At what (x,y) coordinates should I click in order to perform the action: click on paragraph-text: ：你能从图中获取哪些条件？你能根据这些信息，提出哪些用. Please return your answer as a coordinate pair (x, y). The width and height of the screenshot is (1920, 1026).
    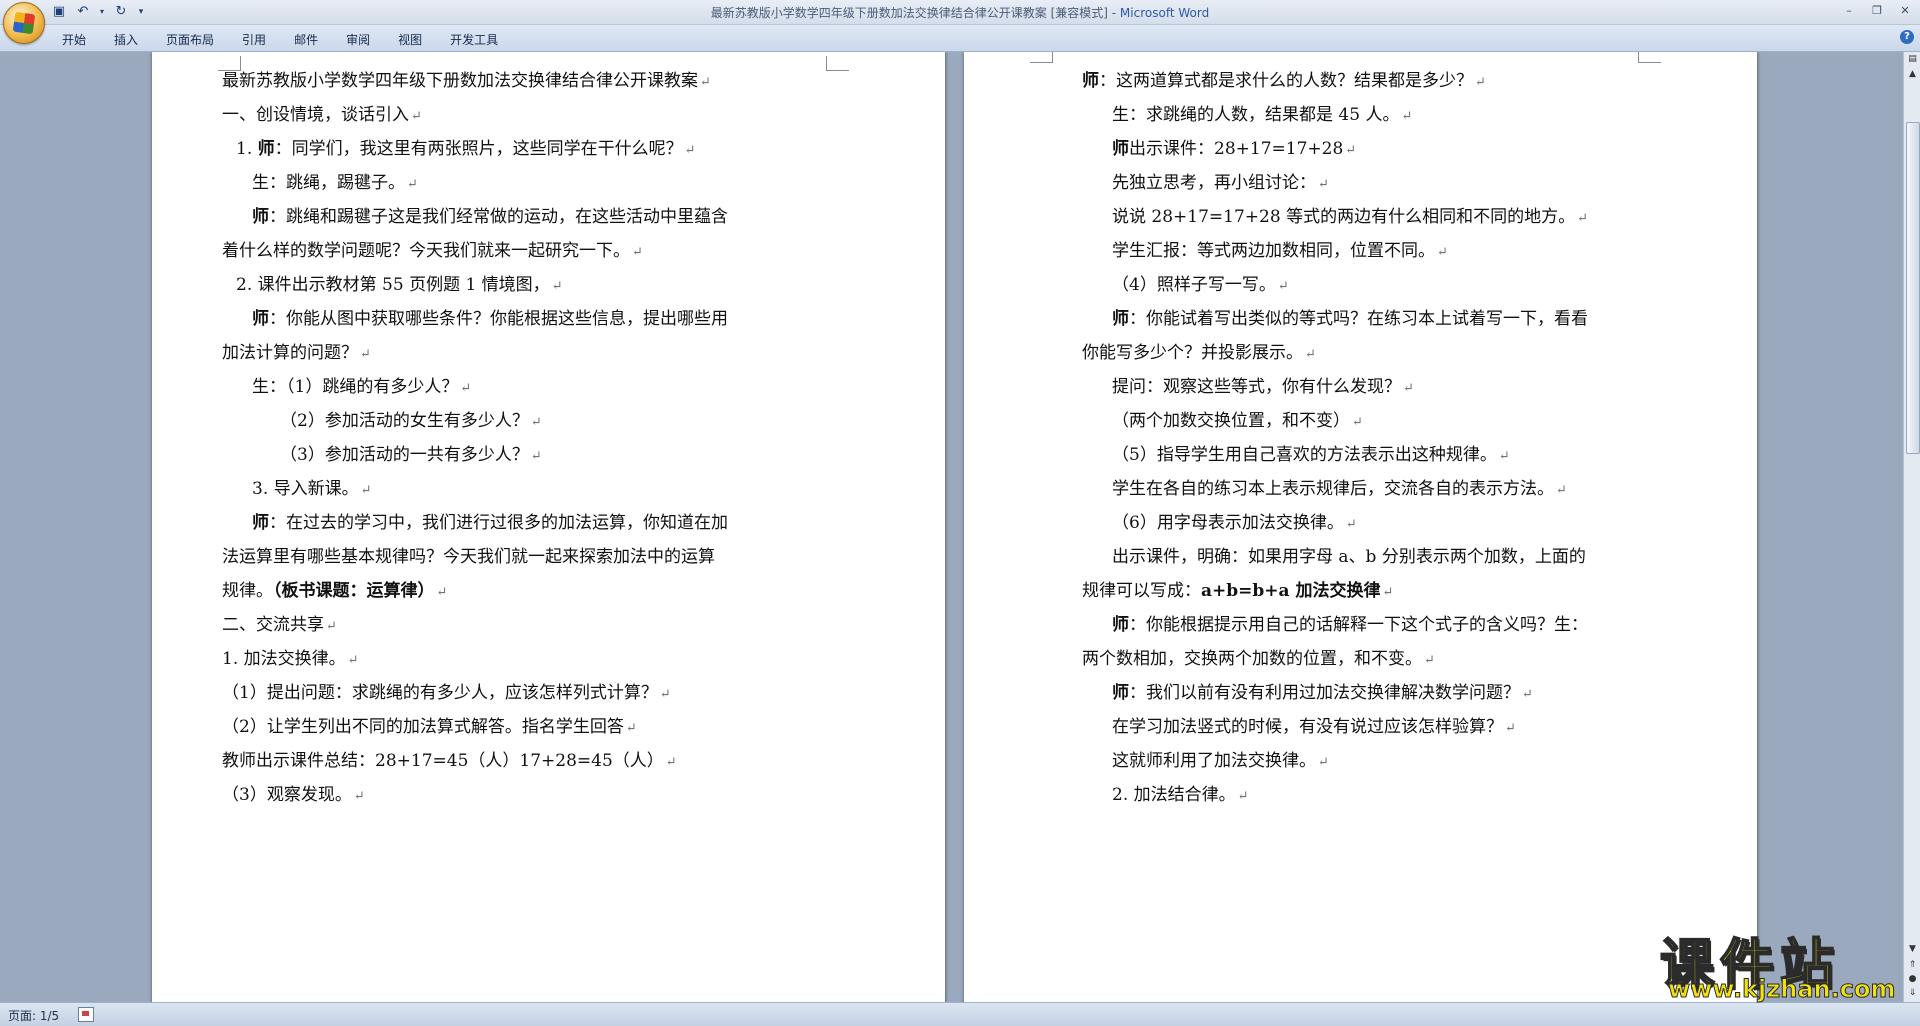
    Looking at the image, I should click on (498, 319).